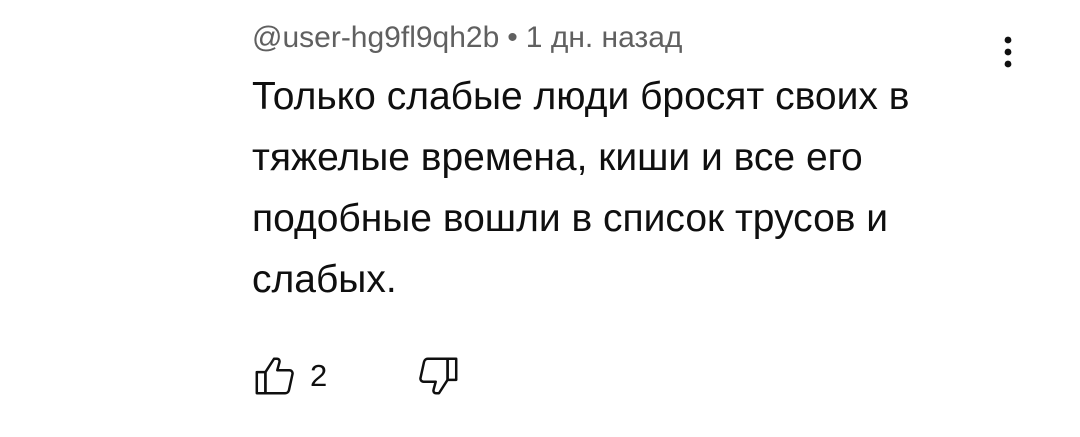 This screenshot has width=1080, height=437. I want to click on comment-timestamp: 1 дн. назад, so click(604, 37).